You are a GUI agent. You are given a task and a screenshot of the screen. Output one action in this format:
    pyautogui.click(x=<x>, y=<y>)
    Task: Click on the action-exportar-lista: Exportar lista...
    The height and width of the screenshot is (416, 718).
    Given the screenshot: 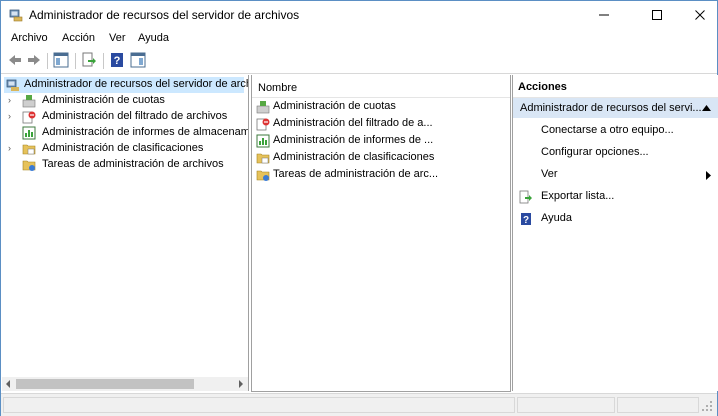 What is the action you would take?
    pyautogui.click(x=615, y=197)
    